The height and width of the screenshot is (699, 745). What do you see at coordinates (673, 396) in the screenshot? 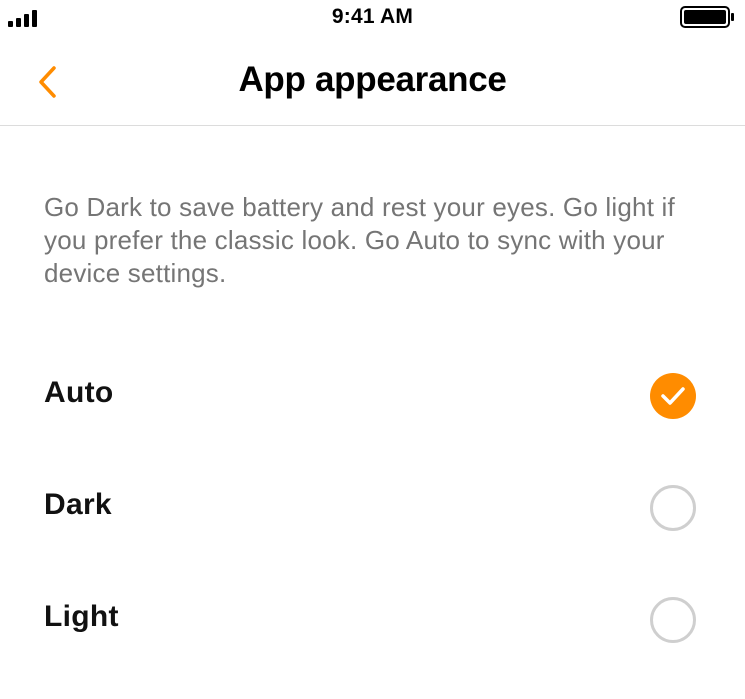
I see `radio-selected-check-icon` at bounding box center [673, 396].